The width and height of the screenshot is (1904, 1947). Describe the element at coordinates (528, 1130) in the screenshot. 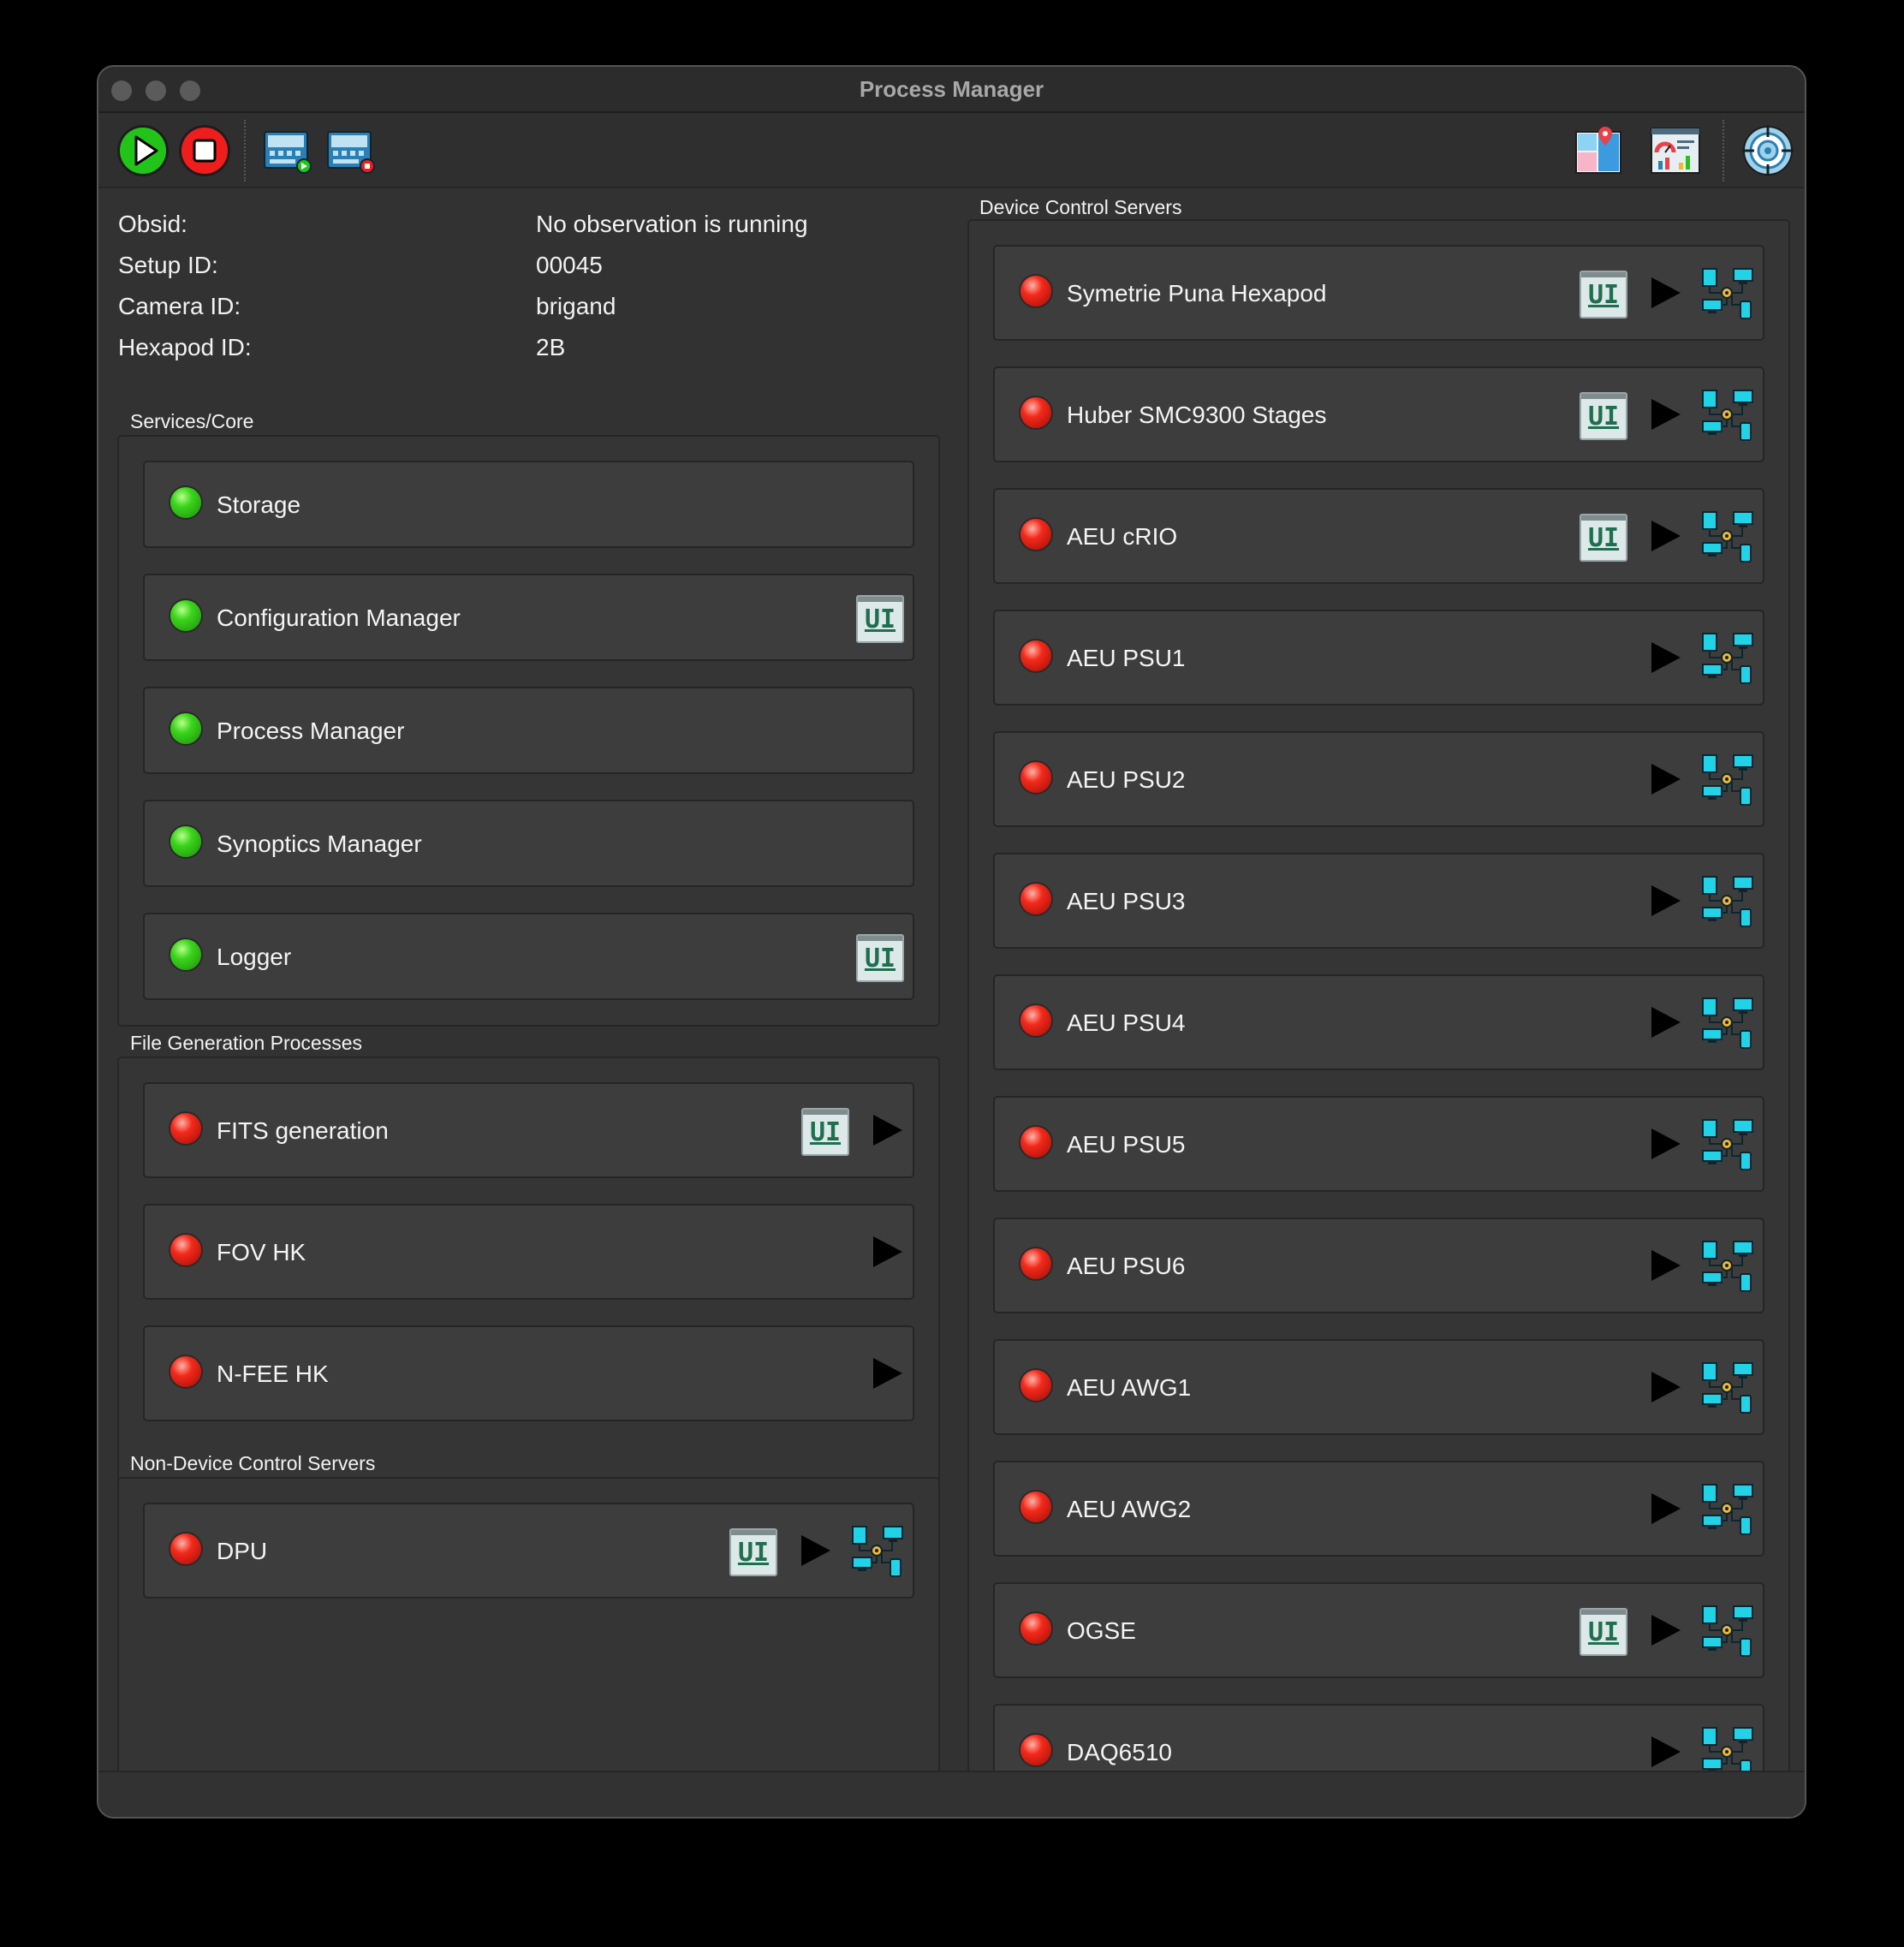

I see `process-row-fits-generation: FITS generation UI` at that location.